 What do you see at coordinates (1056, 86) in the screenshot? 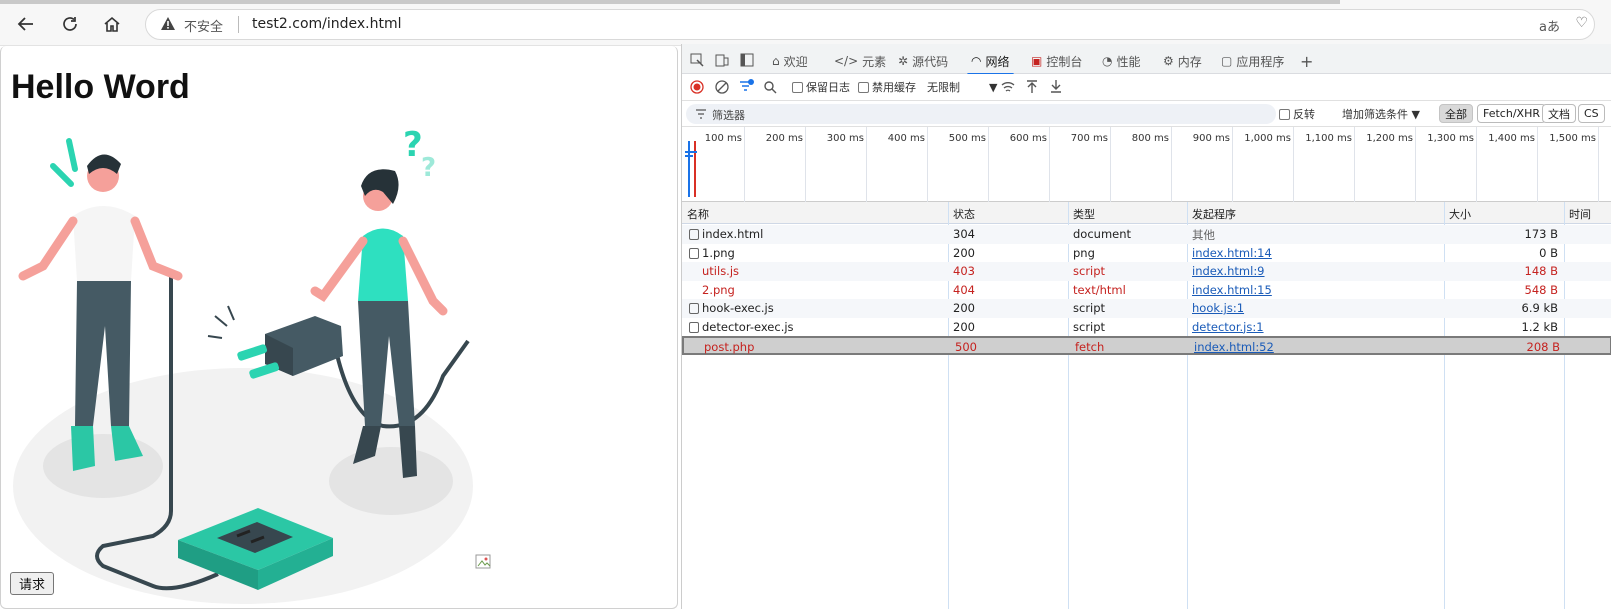
I see `download-icon` at bounding box center [1056, 86].